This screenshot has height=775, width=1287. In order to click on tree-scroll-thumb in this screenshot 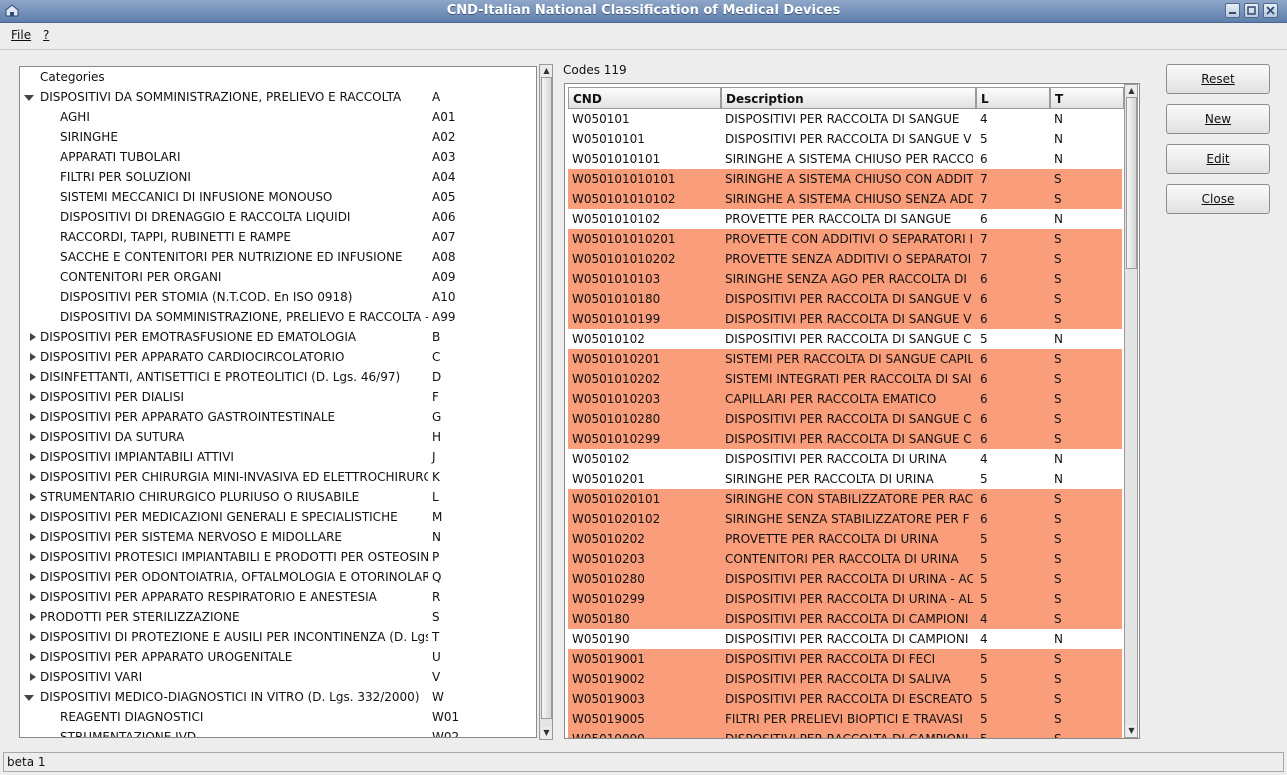, I will do `click(546, 398)`.